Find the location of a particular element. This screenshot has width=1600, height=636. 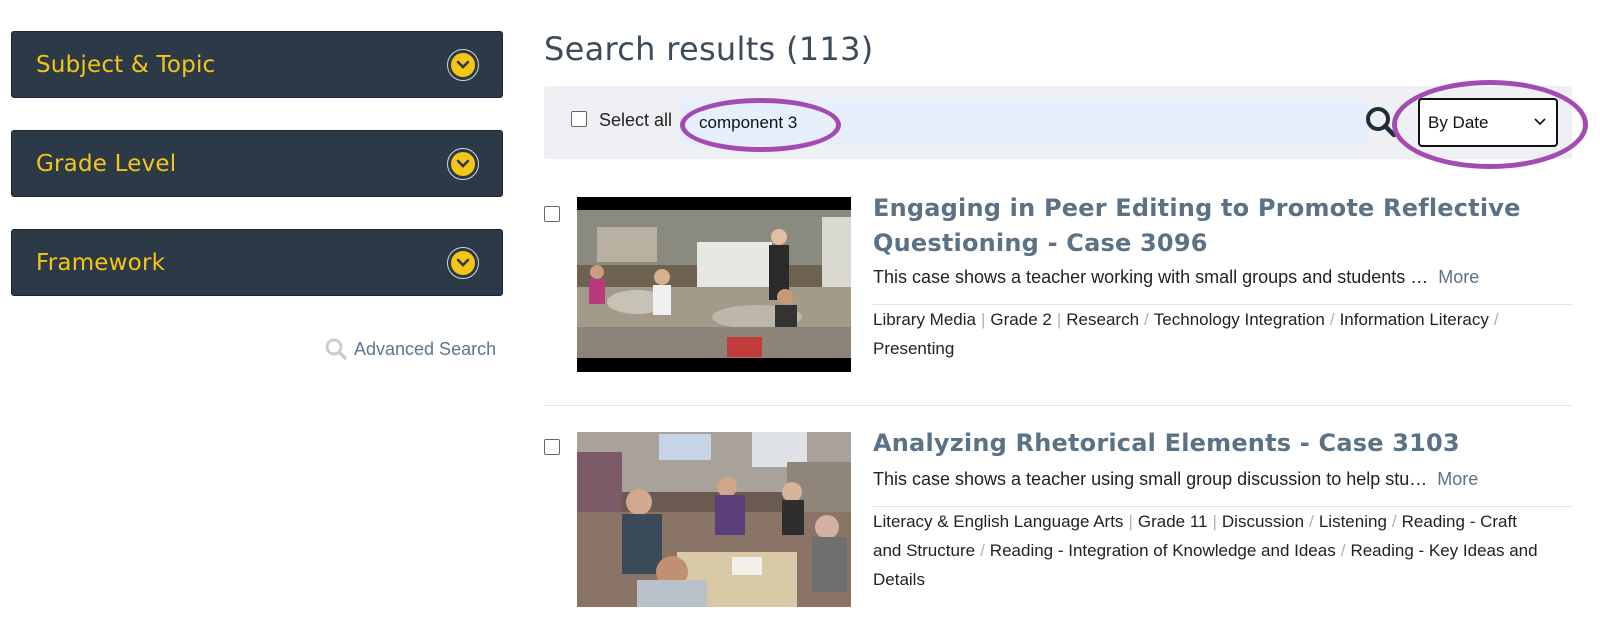

search-input is located at coordinates (1024, 122).